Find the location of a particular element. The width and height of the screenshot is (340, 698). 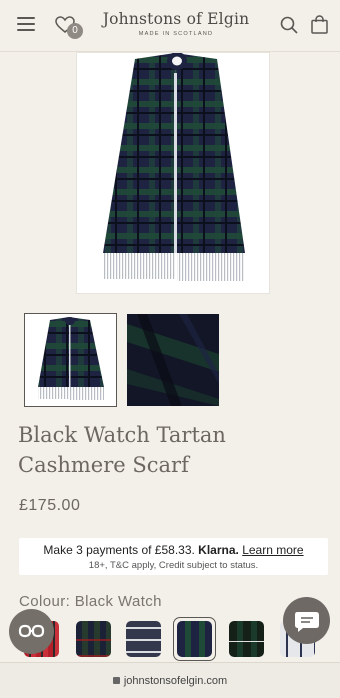

product-title-line2: Cashmere Scarf is located at coordinates (103, 465).